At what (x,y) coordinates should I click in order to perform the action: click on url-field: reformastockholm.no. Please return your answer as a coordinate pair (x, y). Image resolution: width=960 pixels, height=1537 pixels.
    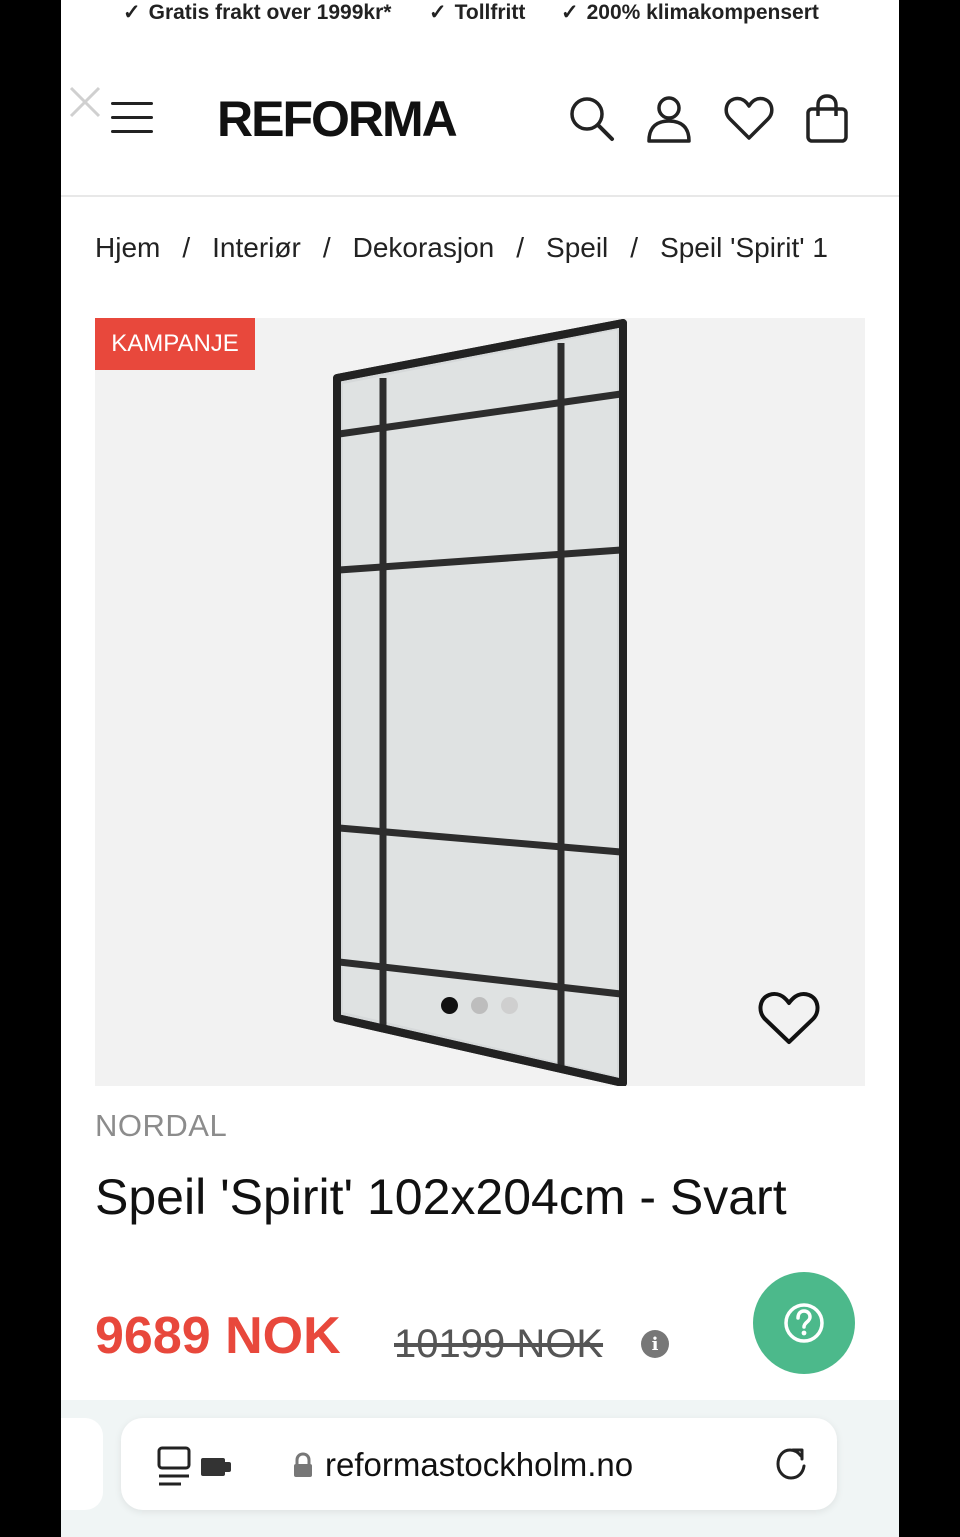
    Looking at the image, I should click on (479, 1464).